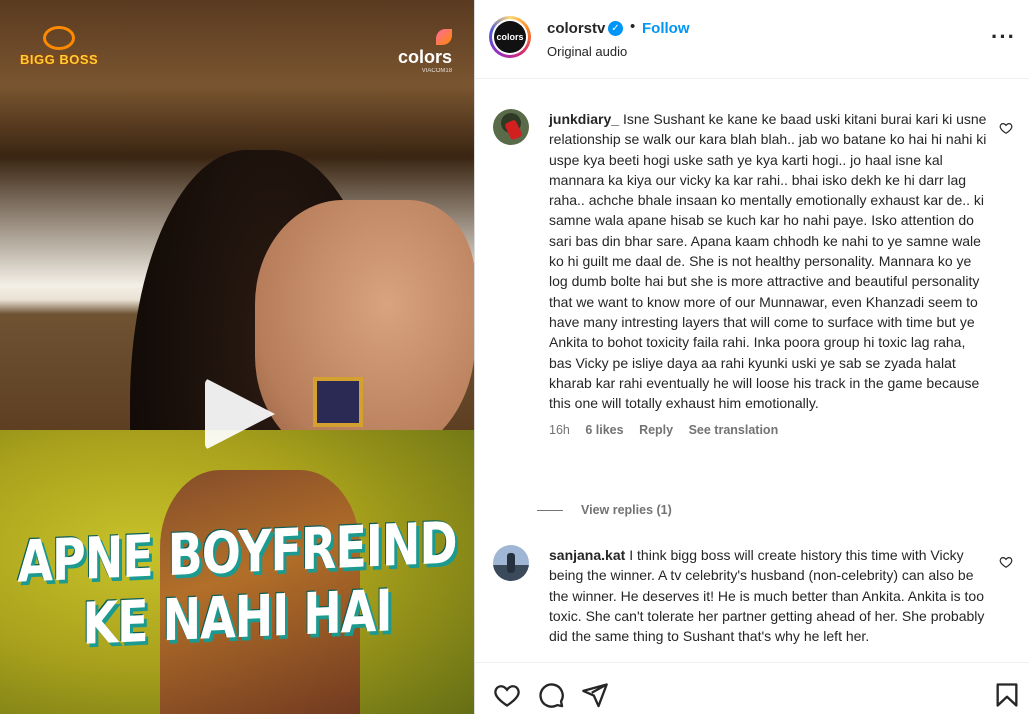  I want to click on see-translation-button: See translation, so click(734, 430).